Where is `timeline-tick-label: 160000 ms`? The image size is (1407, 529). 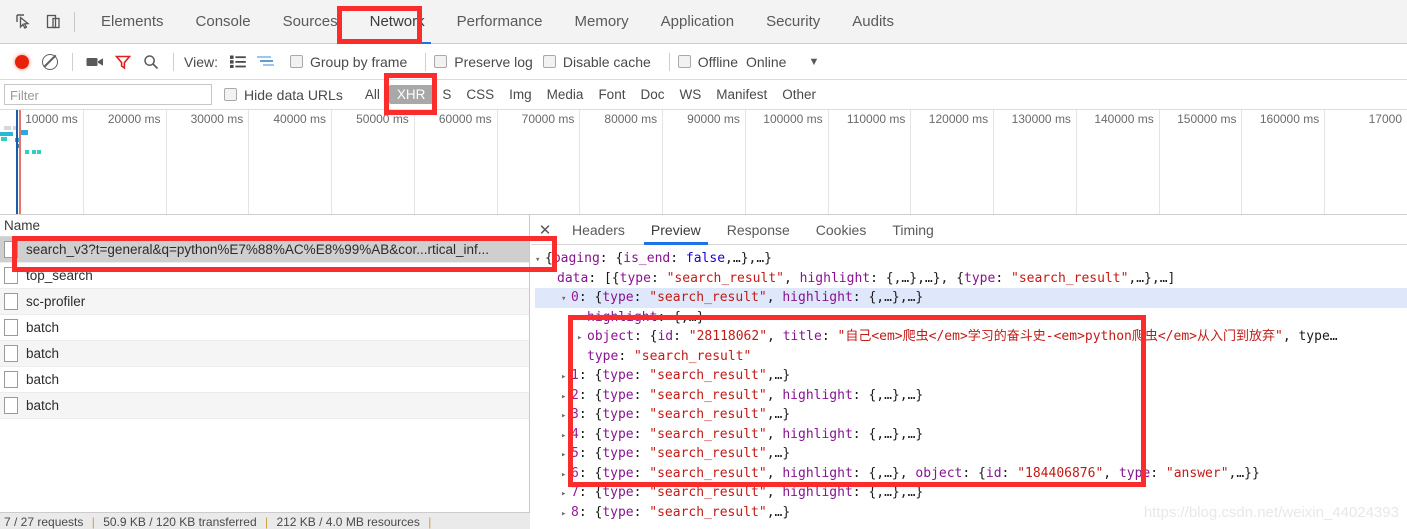 timeline-tick-label: 160000 ms is located at coordinates (1289, 119).